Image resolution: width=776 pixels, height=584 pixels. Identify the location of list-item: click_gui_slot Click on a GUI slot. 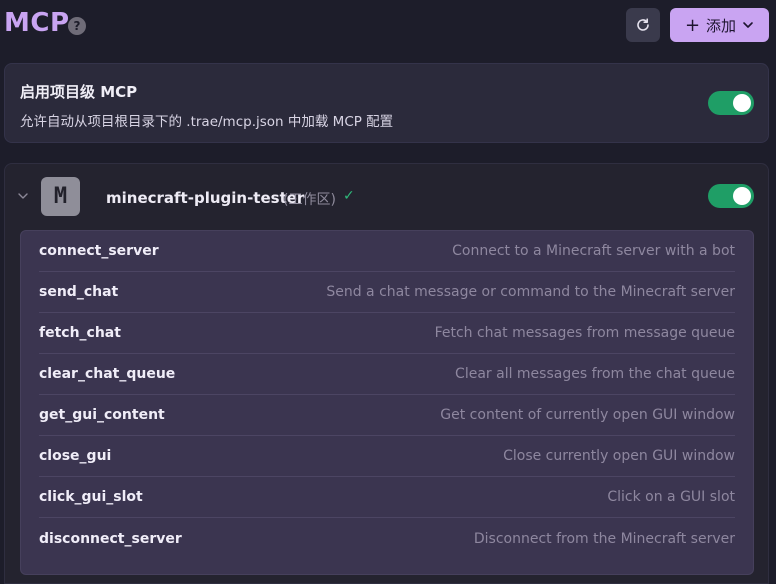
(387, 497).